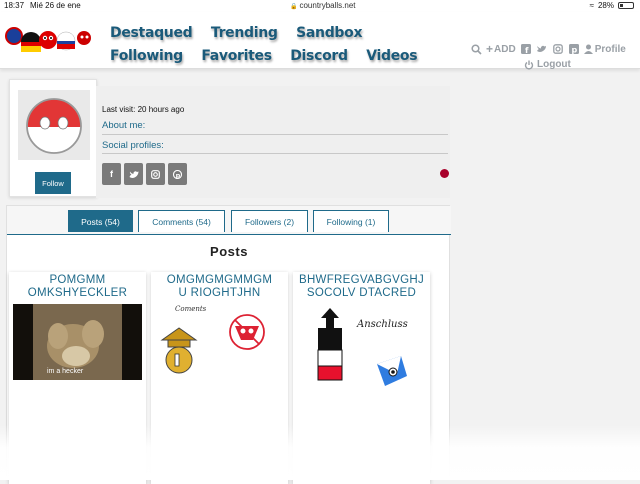  I want to click on svg-text: f, so click(527, 50).